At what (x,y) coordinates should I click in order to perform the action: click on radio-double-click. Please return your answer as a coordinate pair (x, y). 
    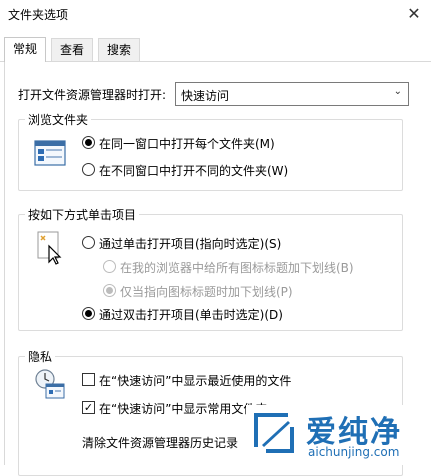
    Looking at the image, I should click on (88, 313).